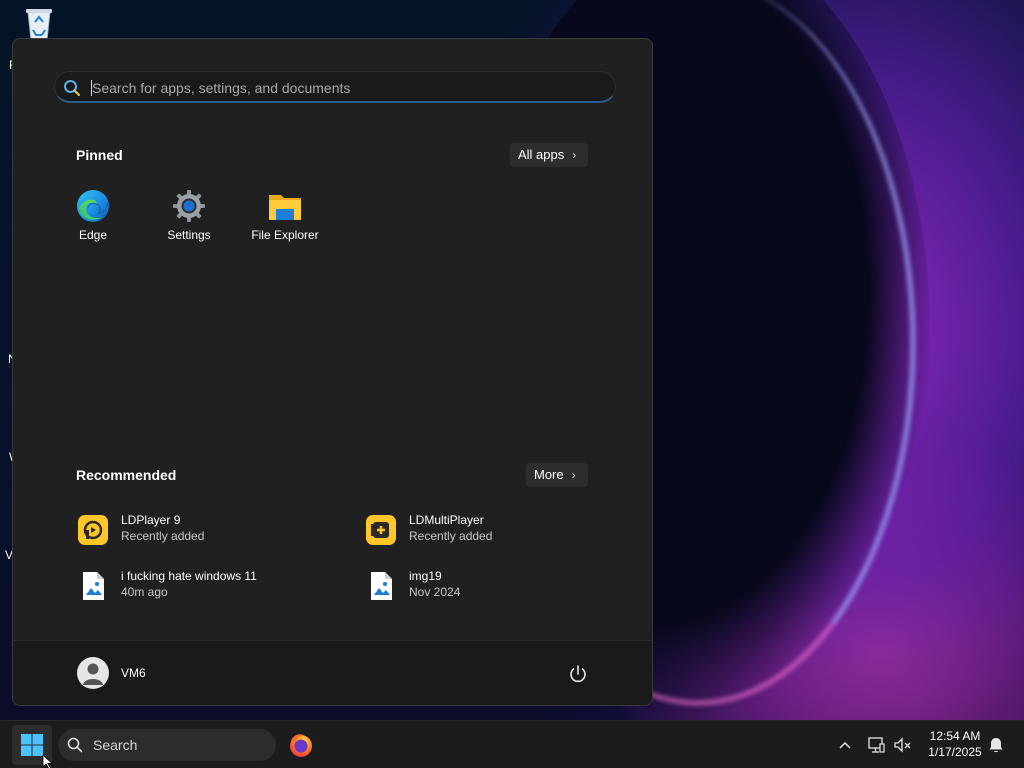 The height and width of the screenshot is (768, 1024). What do you see at coordinates (876, 745) in the screenshot?
I see `network-icon` at bounding box center [876, 745].